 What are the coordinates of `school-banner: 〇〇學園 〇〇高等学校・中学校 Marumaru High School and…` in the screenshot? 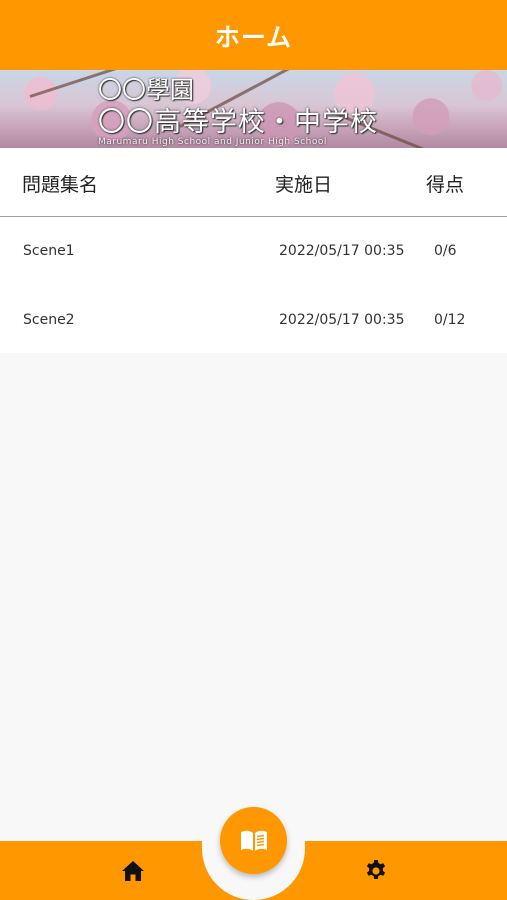 It's located at (253, 109).